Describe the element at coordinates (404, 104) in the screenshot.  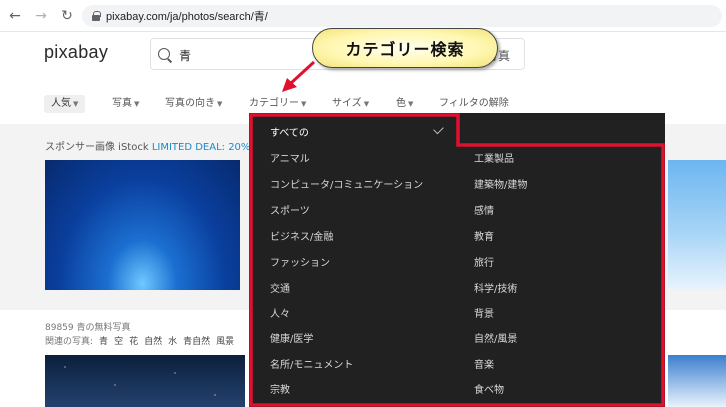
I see `filter-color: 色 ▼` at that location.